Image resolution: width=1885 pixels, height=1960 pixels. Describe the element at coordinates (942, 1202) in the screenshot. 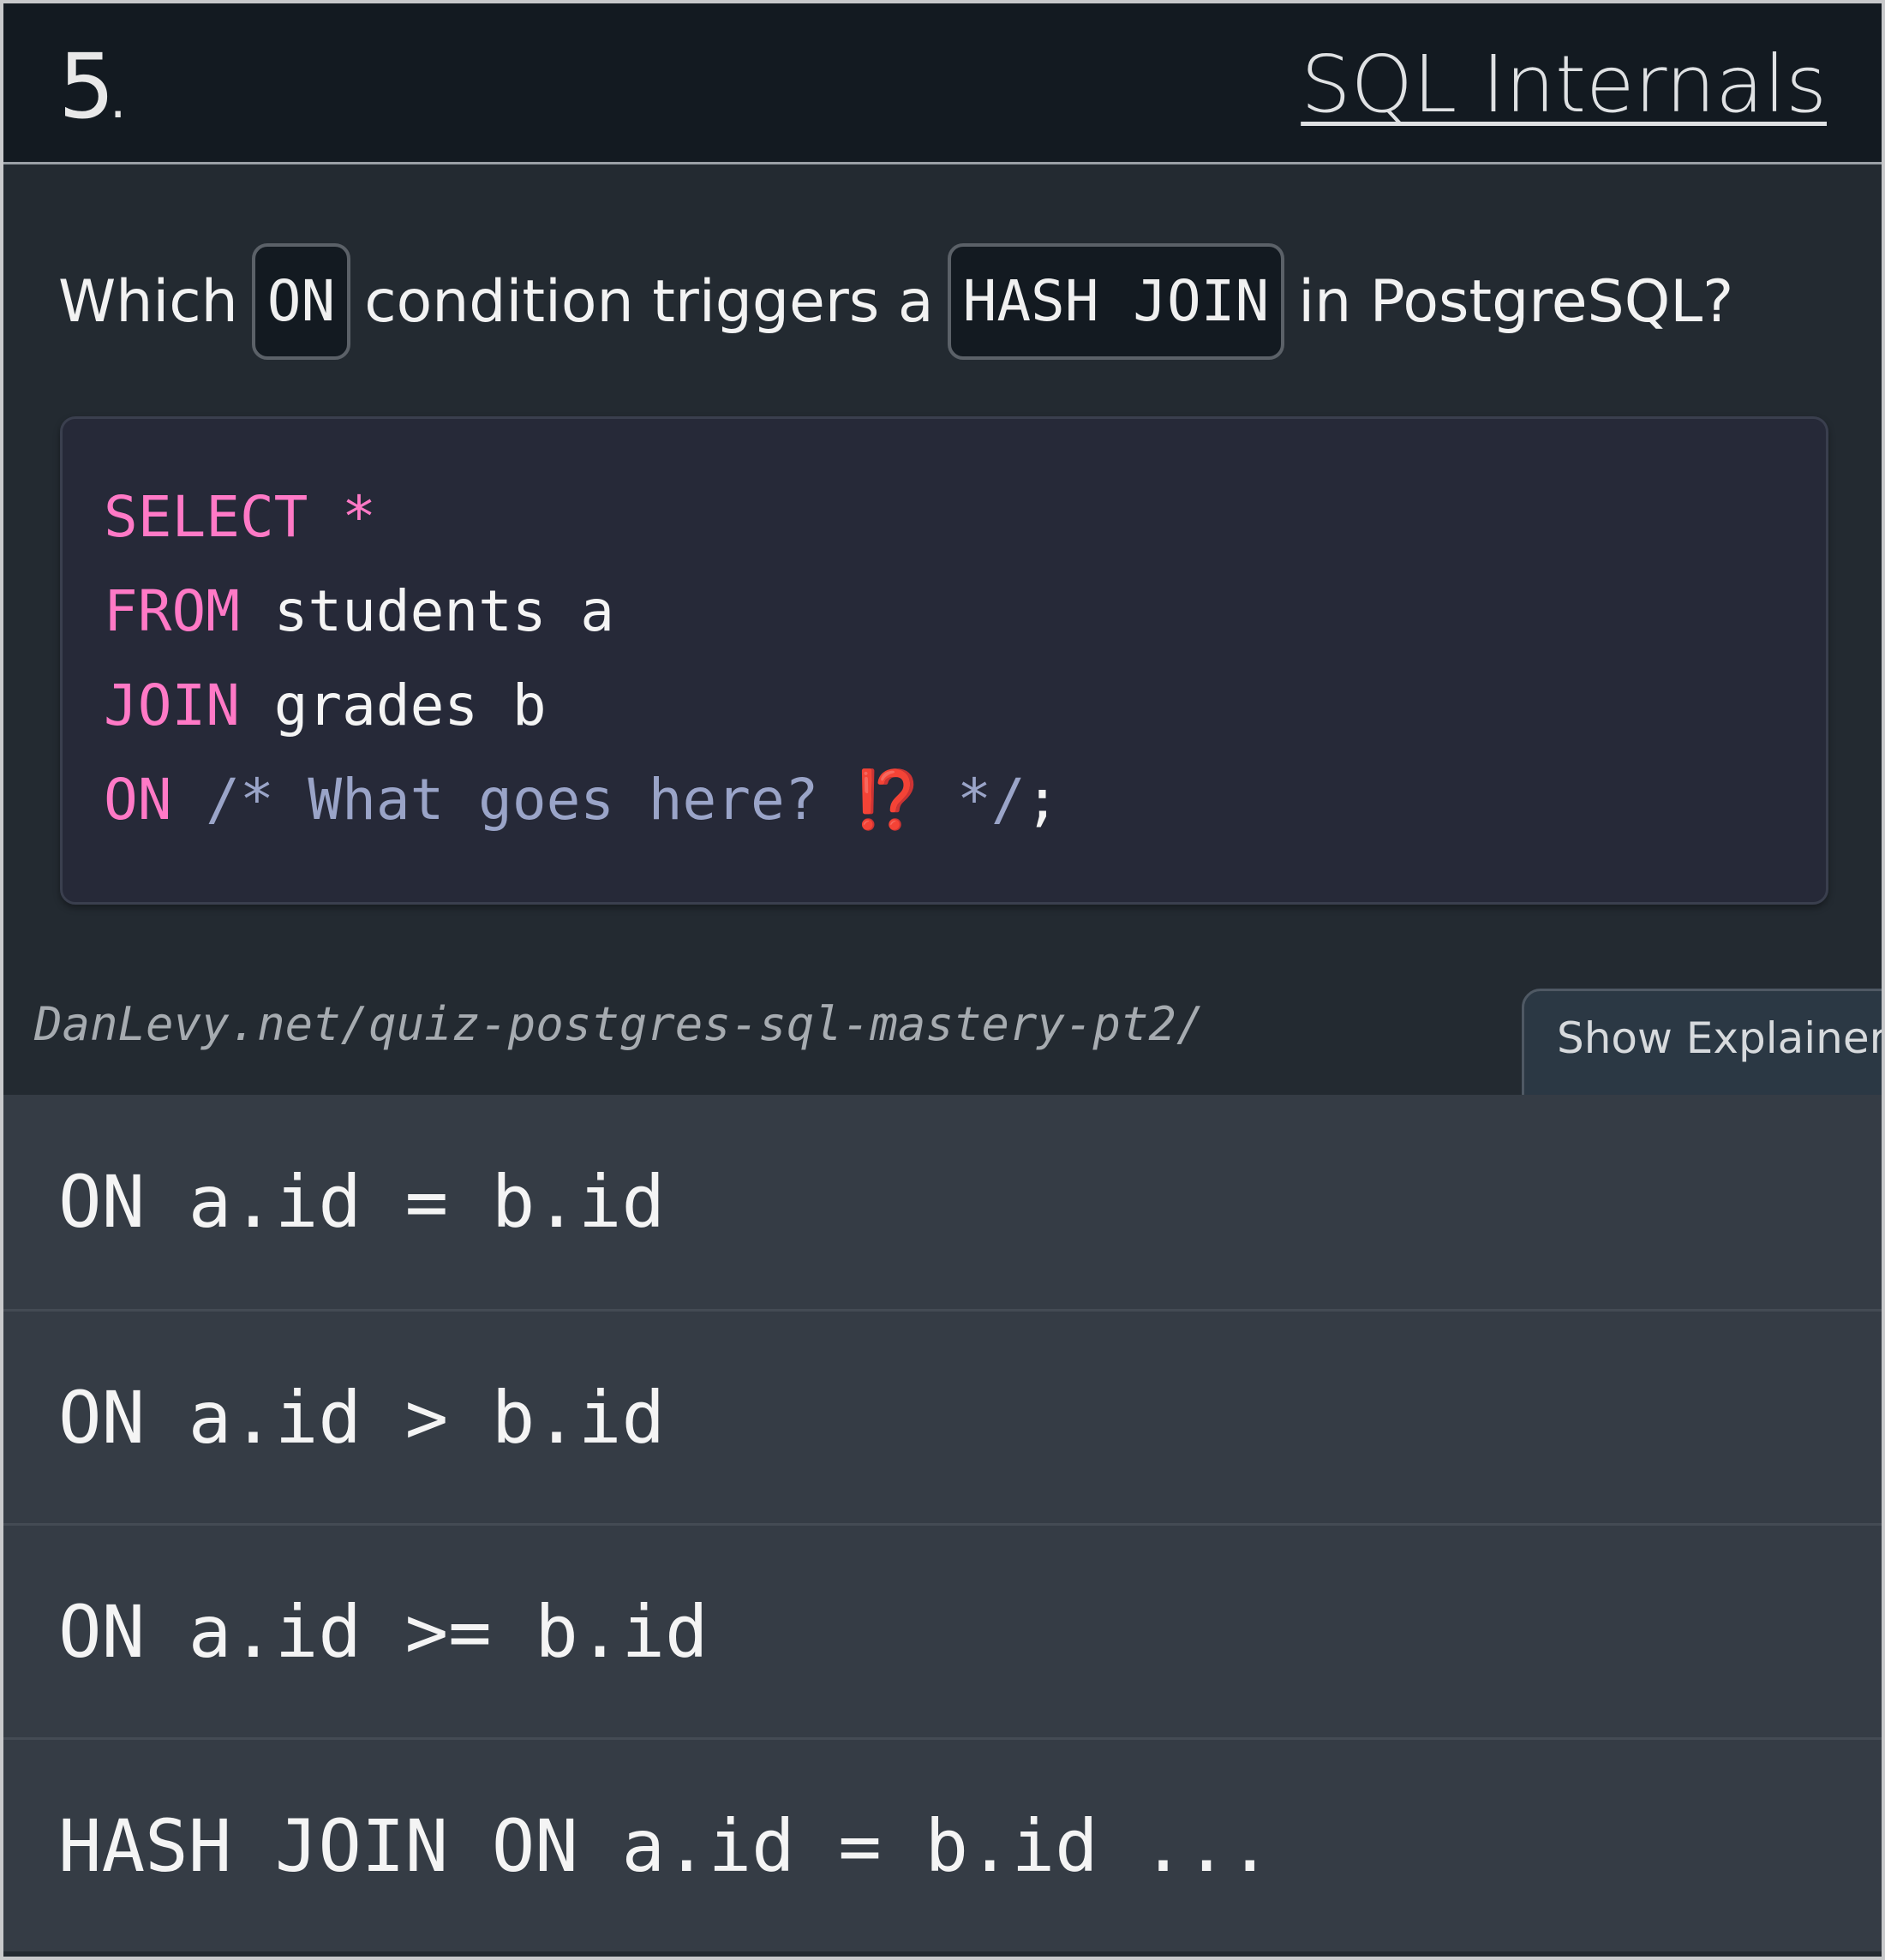

I see `answer-option-1: ON a.id = b.id` at that location.